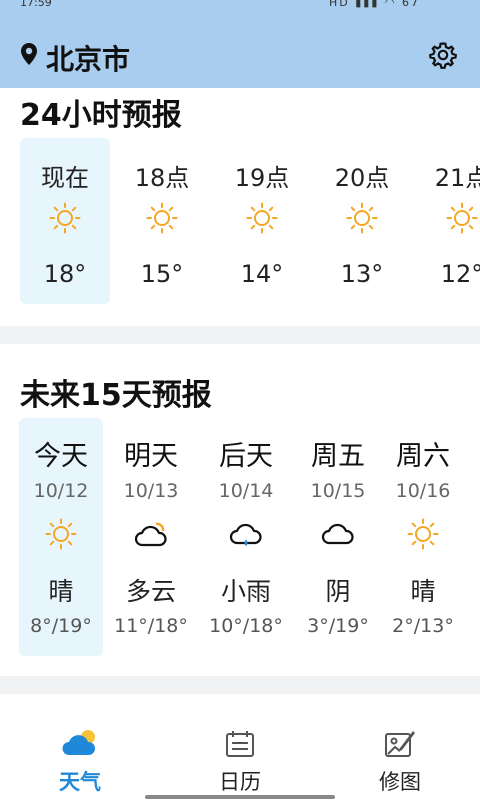 This screenshot has width=480, height=800. Describe the element at coordinates (240, 744) in the screenshot. I see `calendar-icon` at that location.